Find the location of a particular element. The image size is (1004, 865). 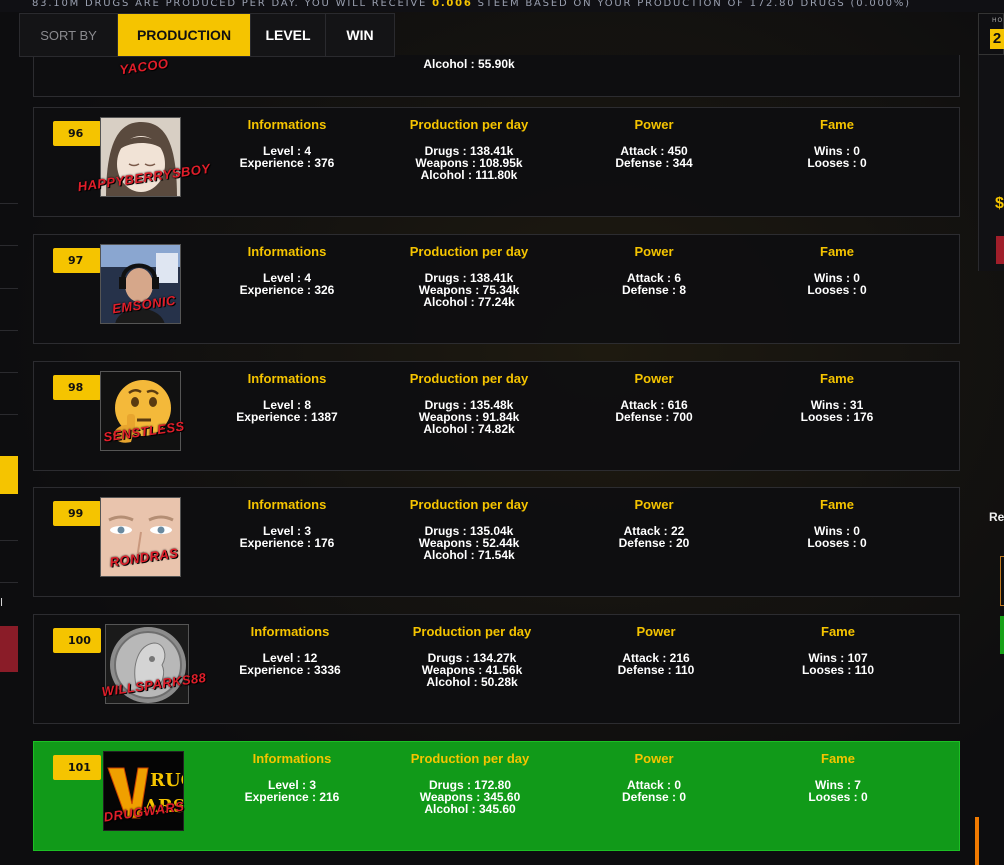

power-column: Power Attack : 616 Defense : 700 is located at coordinates (654, 397).